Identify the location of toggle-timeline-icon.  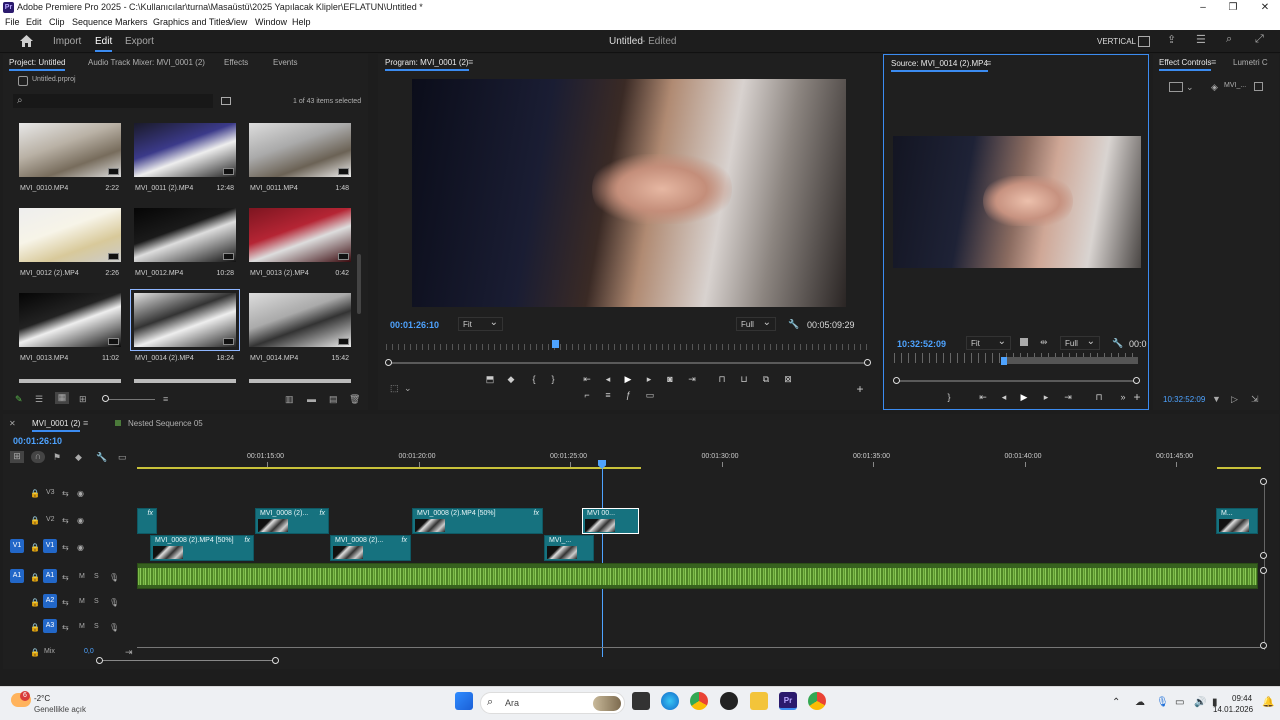
(1258, 86).